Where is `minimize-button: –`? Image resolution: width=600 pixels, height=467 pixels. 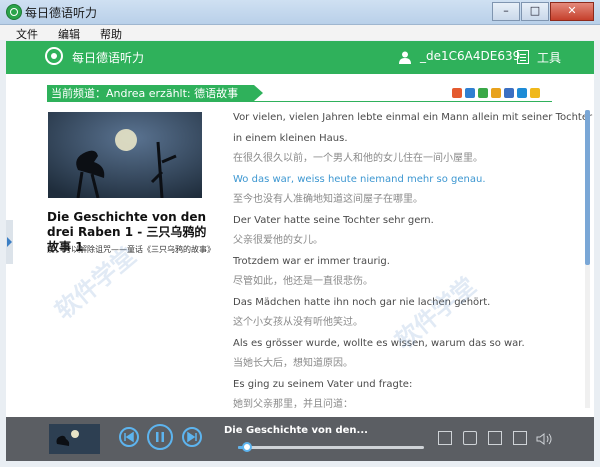
minimize-button: – is located at coordinates (506, 11).